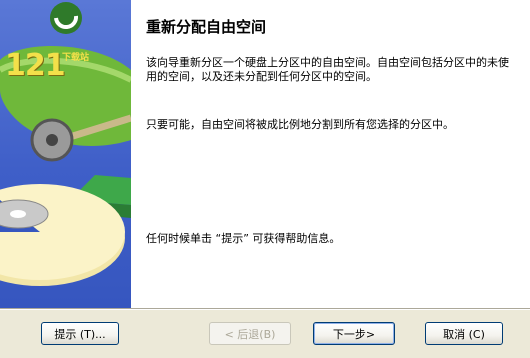 The width and height of the screenshot is (530, 358). I want to click on help-hint: 任何时候单击 “提示” 可获得帮助信息。, so click(243, 238).